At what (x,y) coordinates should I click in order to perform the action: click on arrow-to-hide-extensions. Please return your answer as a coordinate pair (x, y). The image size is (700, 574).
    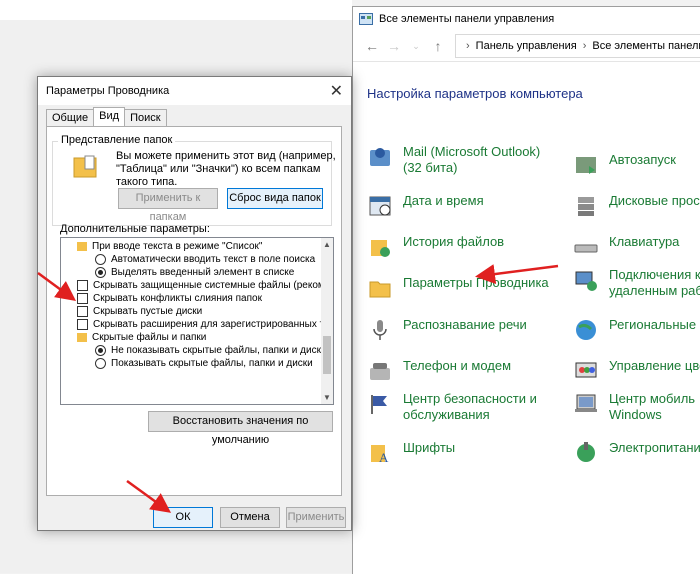
    Looking at the image, I should click on (57, 286).